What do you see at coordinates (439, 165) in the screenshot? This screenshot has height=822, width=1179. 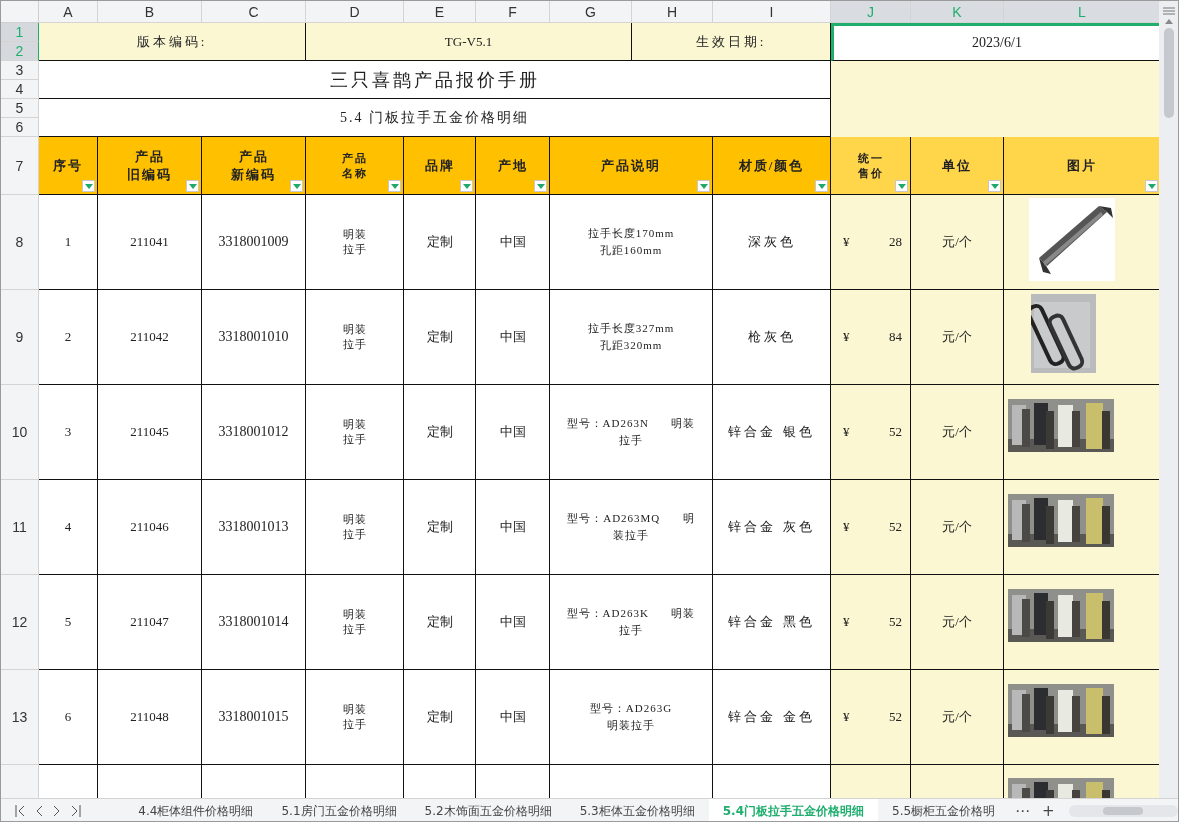 I see `heading-text: 品牌` at bounding box center [439, 165].